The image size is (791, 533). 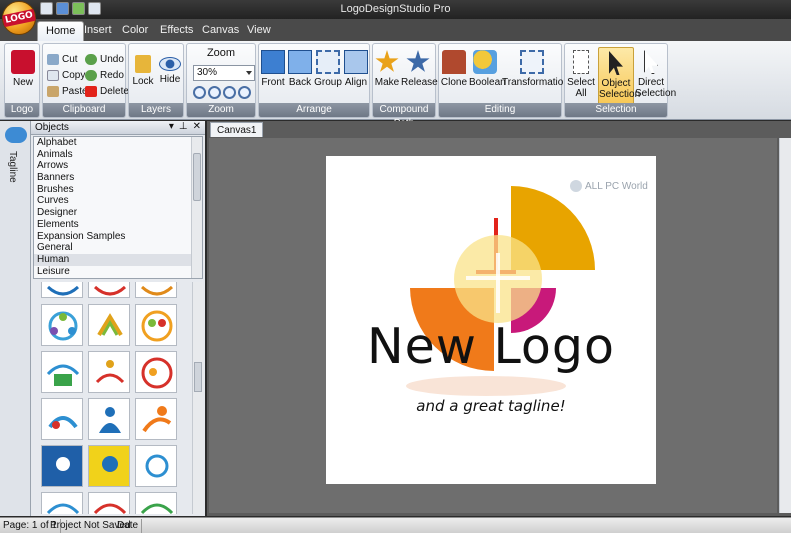 What do you see at coordinates (237, 129) in the screenshot?
I see `tab-canvas1: Canvas1` at bounding box center [237, 129].